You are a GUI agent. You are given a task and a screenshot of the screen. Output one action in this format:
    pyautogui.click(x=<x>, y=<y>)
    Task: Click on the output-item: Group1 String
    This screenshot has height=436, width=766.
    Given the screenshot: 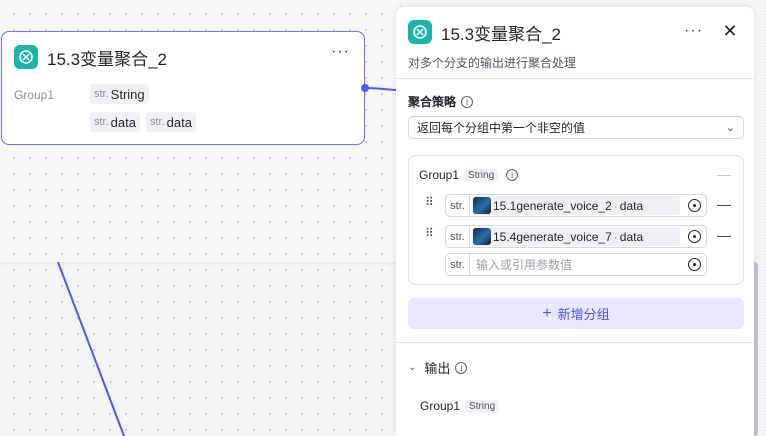 What is the action you would take?
    pyautogui.click(x=460, y=406)
    